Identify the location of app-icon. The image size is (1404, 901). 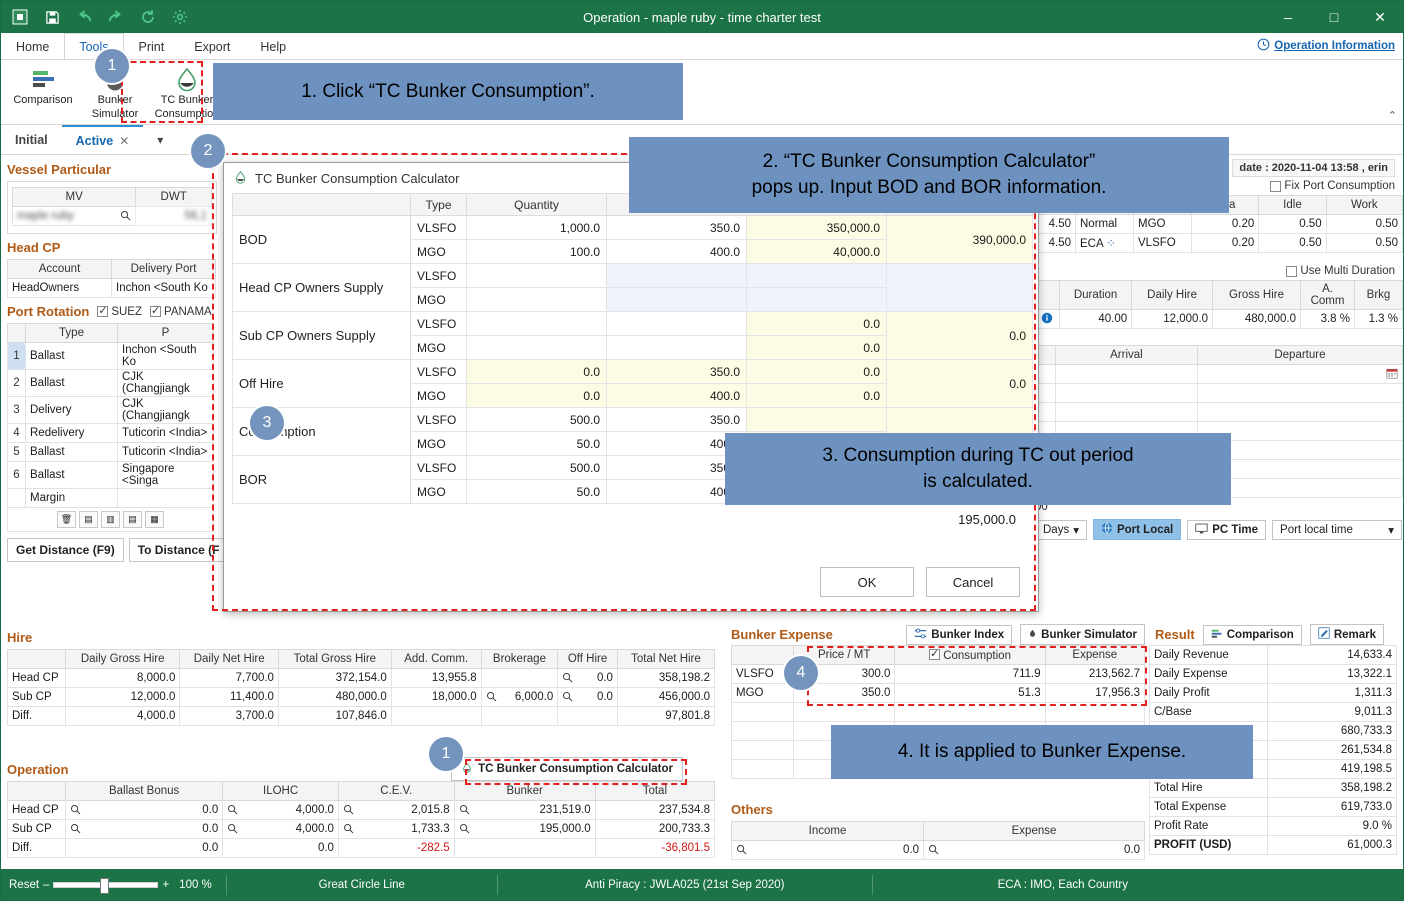
(20, 17).